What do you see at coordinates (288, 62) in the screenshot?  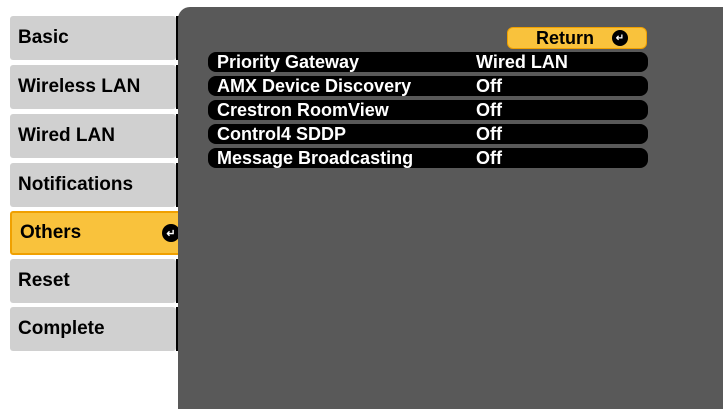 I see `setting-name: Priority Gateway` at bounding box center [288, 62].